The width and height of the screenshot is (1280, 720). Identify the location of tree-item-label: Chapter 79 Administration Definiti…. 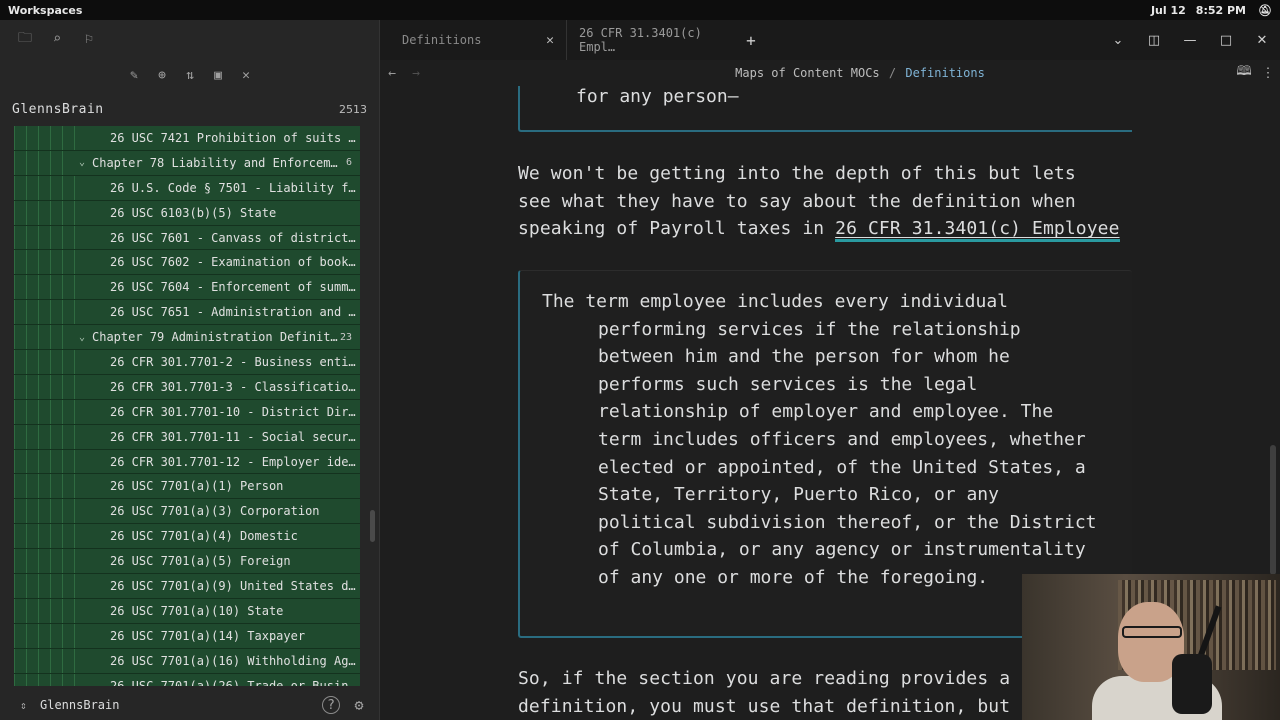
(215, 337).